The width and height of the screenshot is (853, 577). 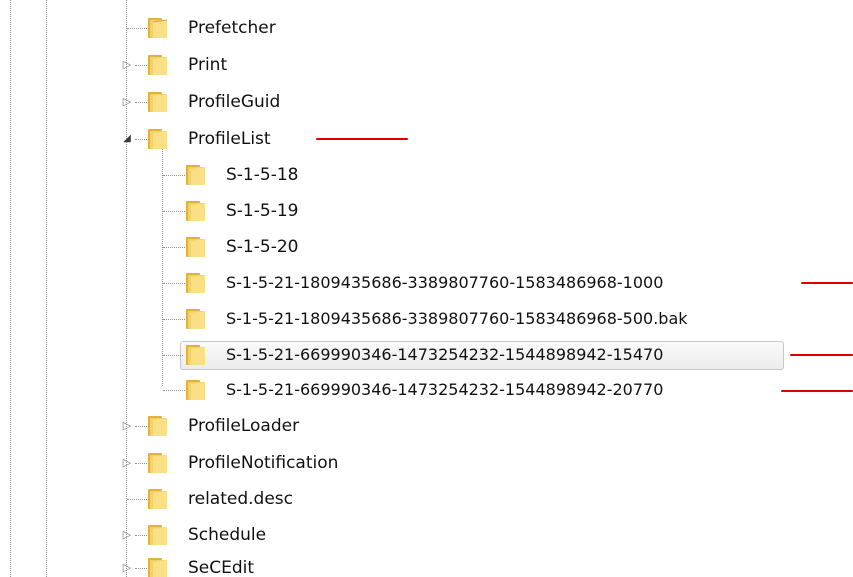 I want to click on tree-item-profilelist: ◢ ProfileList, so click(x=426, y=139).